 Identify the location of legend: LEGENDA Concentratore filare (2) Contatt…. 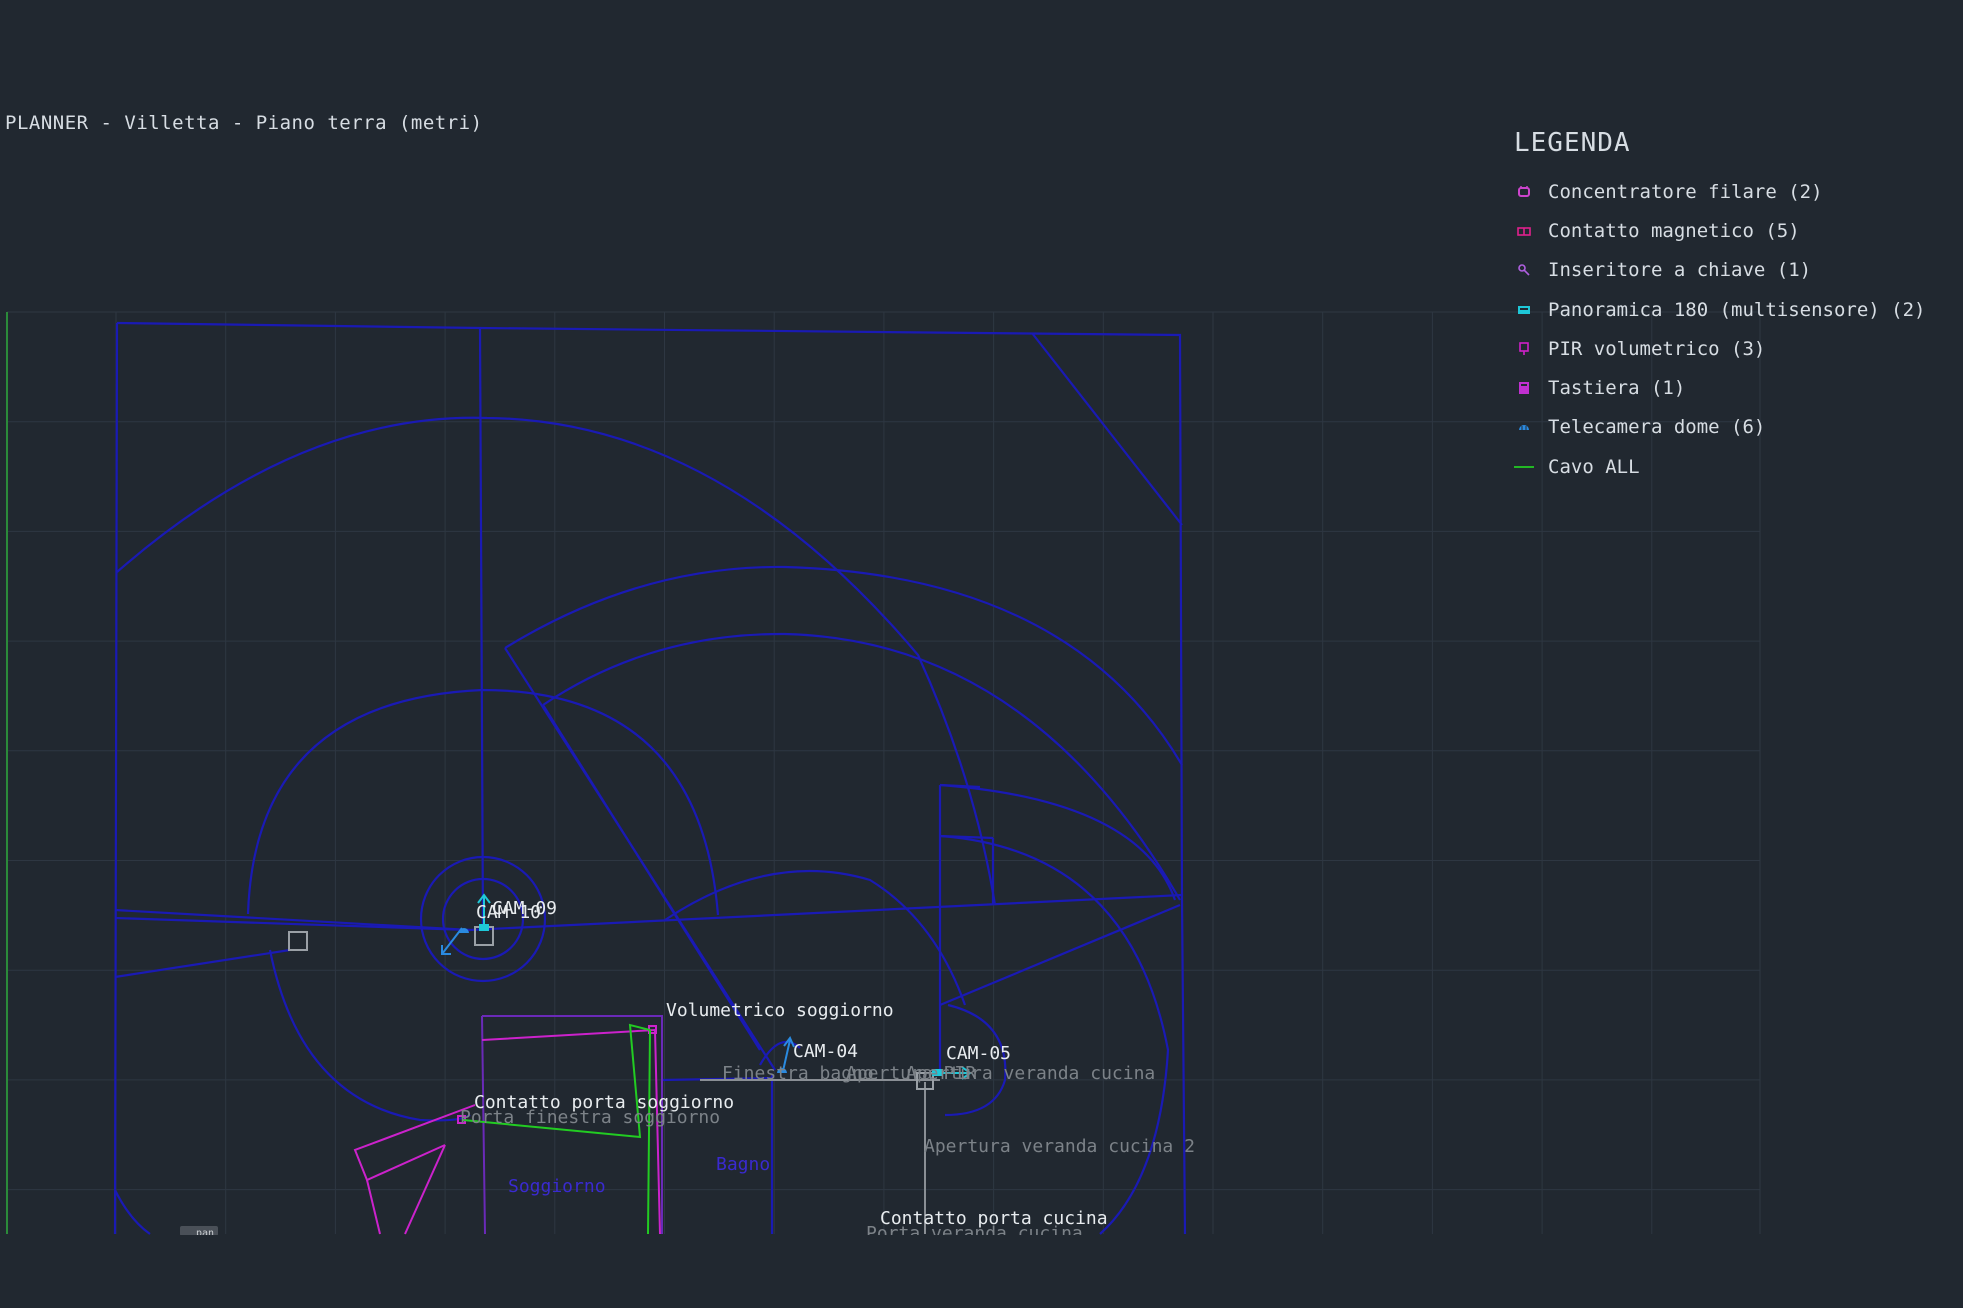
(1720, 307).